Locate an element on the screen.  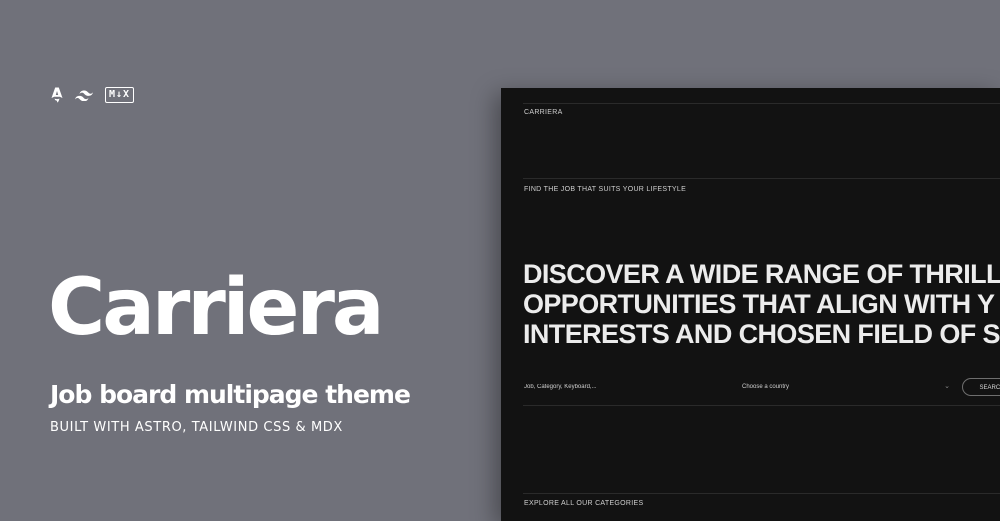
mdx-icon: M↓X is located at coordinates (120, 95).